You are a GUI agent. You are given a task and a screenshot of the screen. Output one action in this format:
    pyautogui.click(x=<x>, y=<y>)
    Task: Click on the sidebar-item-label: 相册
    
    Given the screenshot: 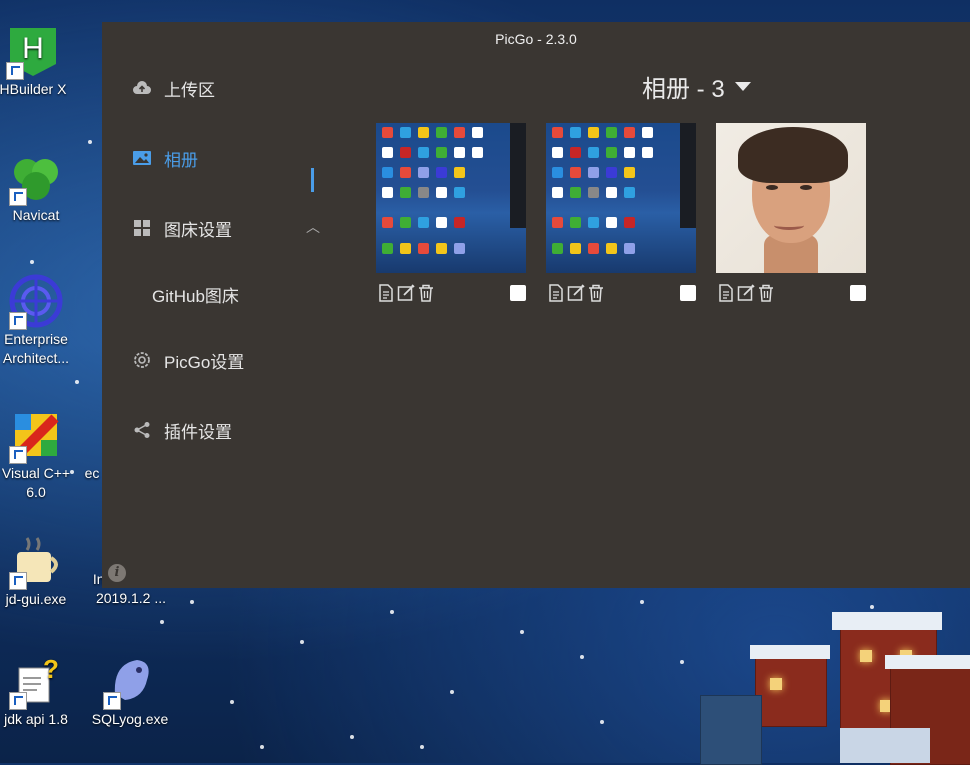 What is the action you would take?
    pyautogui.click(x=181, y=160)
    